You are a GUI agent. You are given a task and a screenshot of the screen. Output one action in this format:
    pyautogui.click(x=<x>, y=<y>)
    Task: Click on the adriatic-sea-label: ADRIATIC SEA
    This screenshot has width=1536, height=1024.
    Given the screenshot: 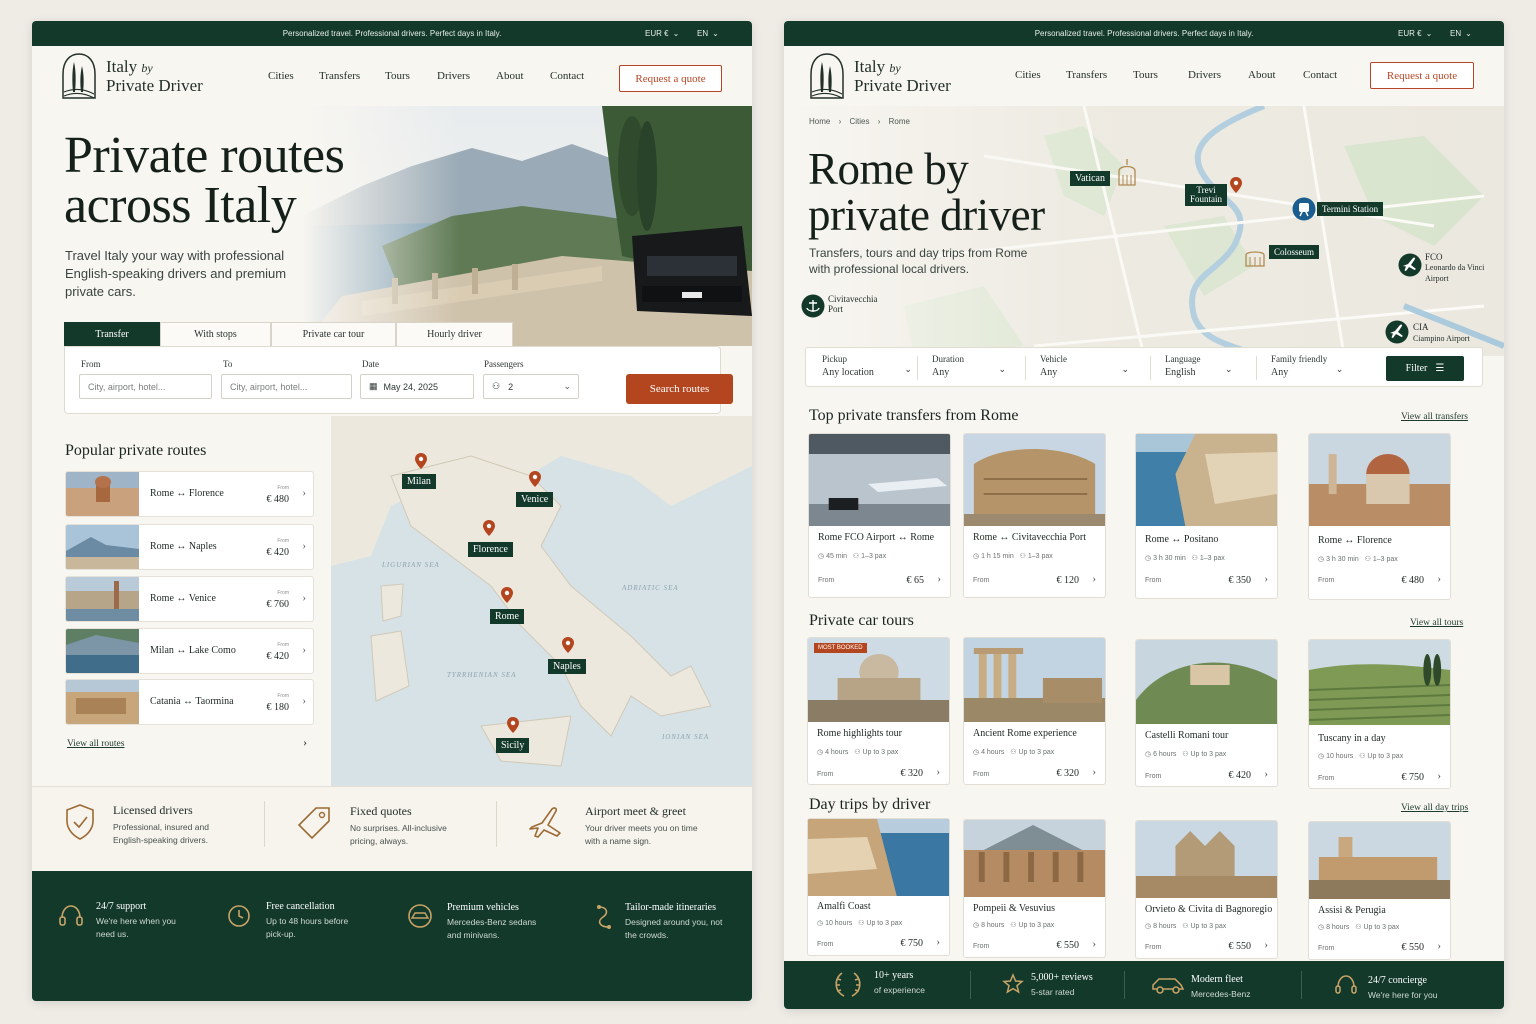 What is the action you would take?
    pyautogui.click(x=650, y=588)
    